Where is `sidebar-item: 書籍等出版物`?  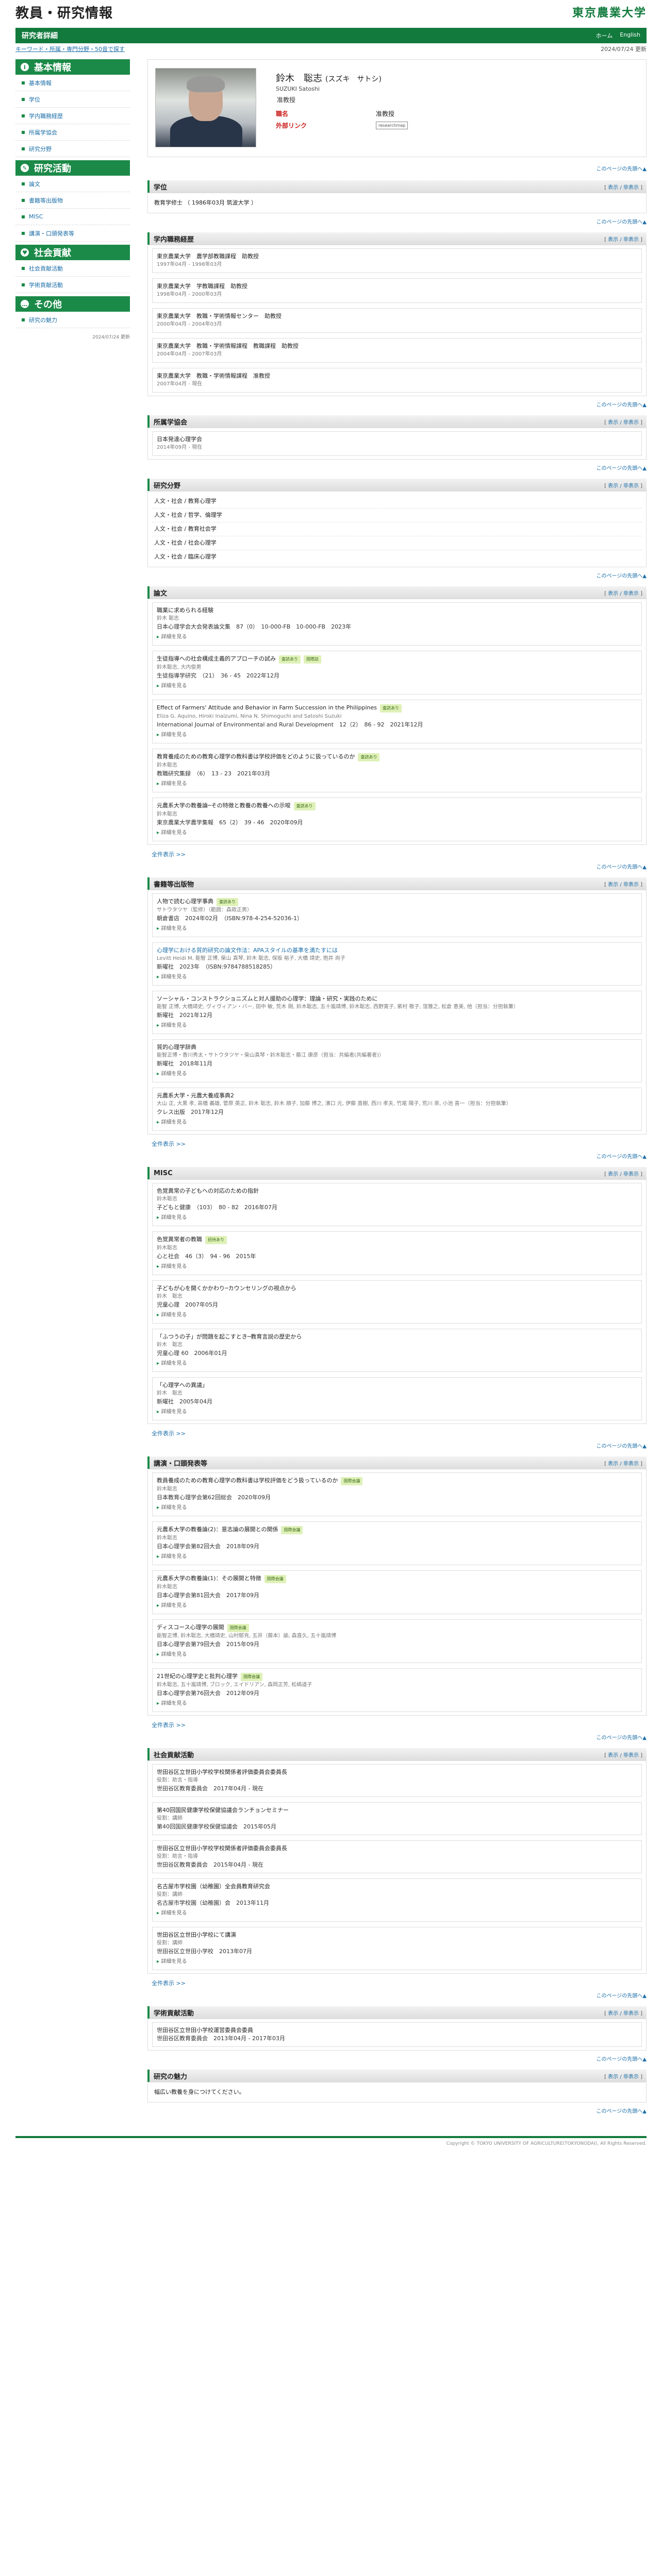
sidebar-item: 書籍等出版物 is located at coordinates (73, 200).